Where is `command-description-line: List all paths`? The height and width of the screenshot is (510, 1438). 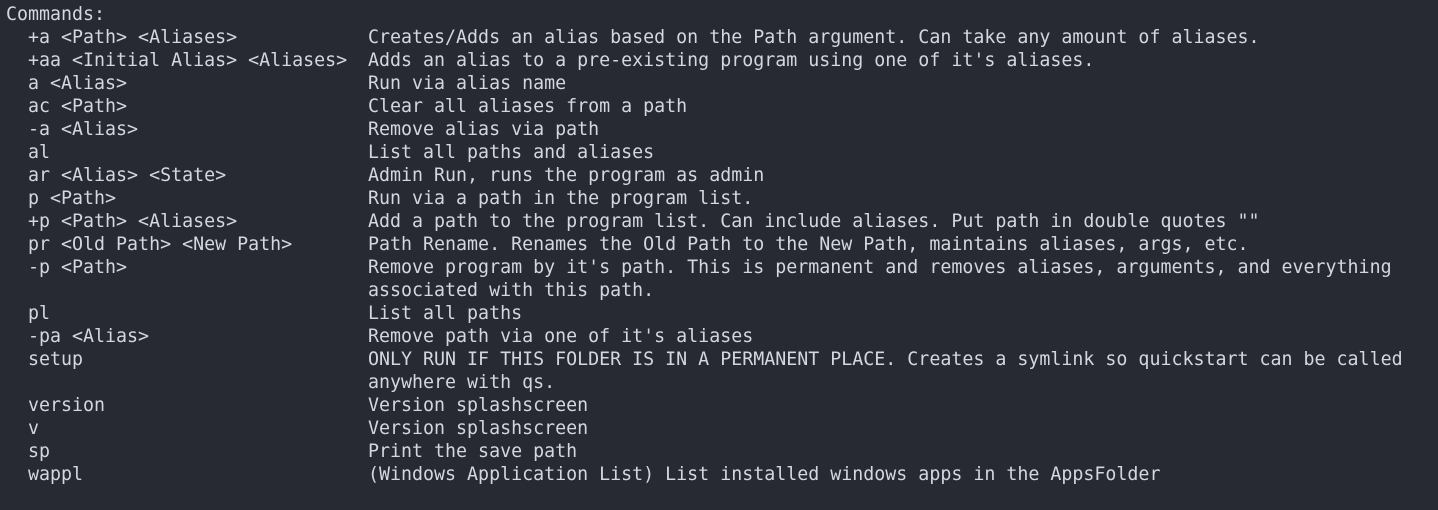 command-description-line: List all paths is located at coordinates (445, 313).